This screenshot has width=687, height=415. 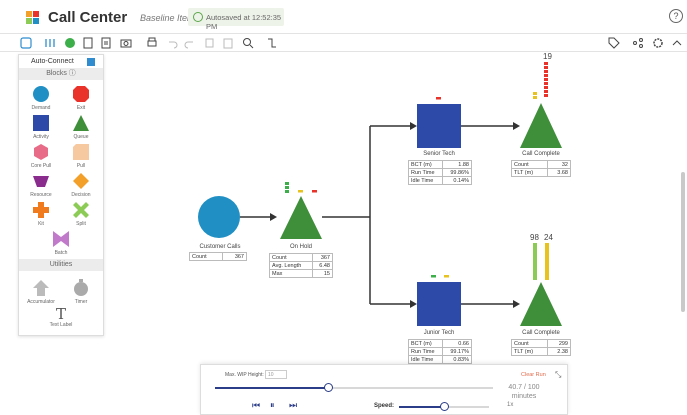 What do you see at coordinates (510, 405) in the screenshot?
I see `speed-value: 1x` at bounding box center [510, 405].